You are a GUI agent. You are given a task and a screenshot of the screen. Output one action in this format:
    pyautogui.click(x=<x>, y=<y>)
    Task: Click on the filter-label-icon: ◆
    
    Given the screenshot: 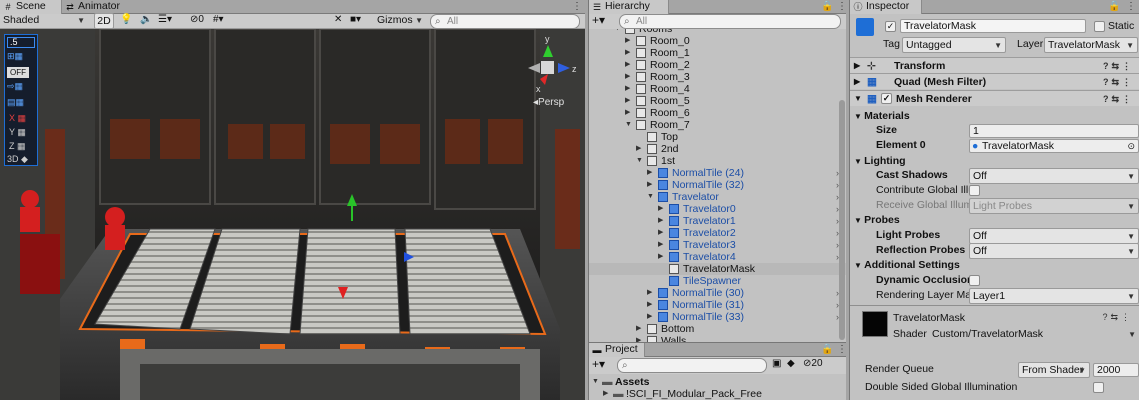 What is the action you would take?
    pyautogui.click(x=791, y=363)
    